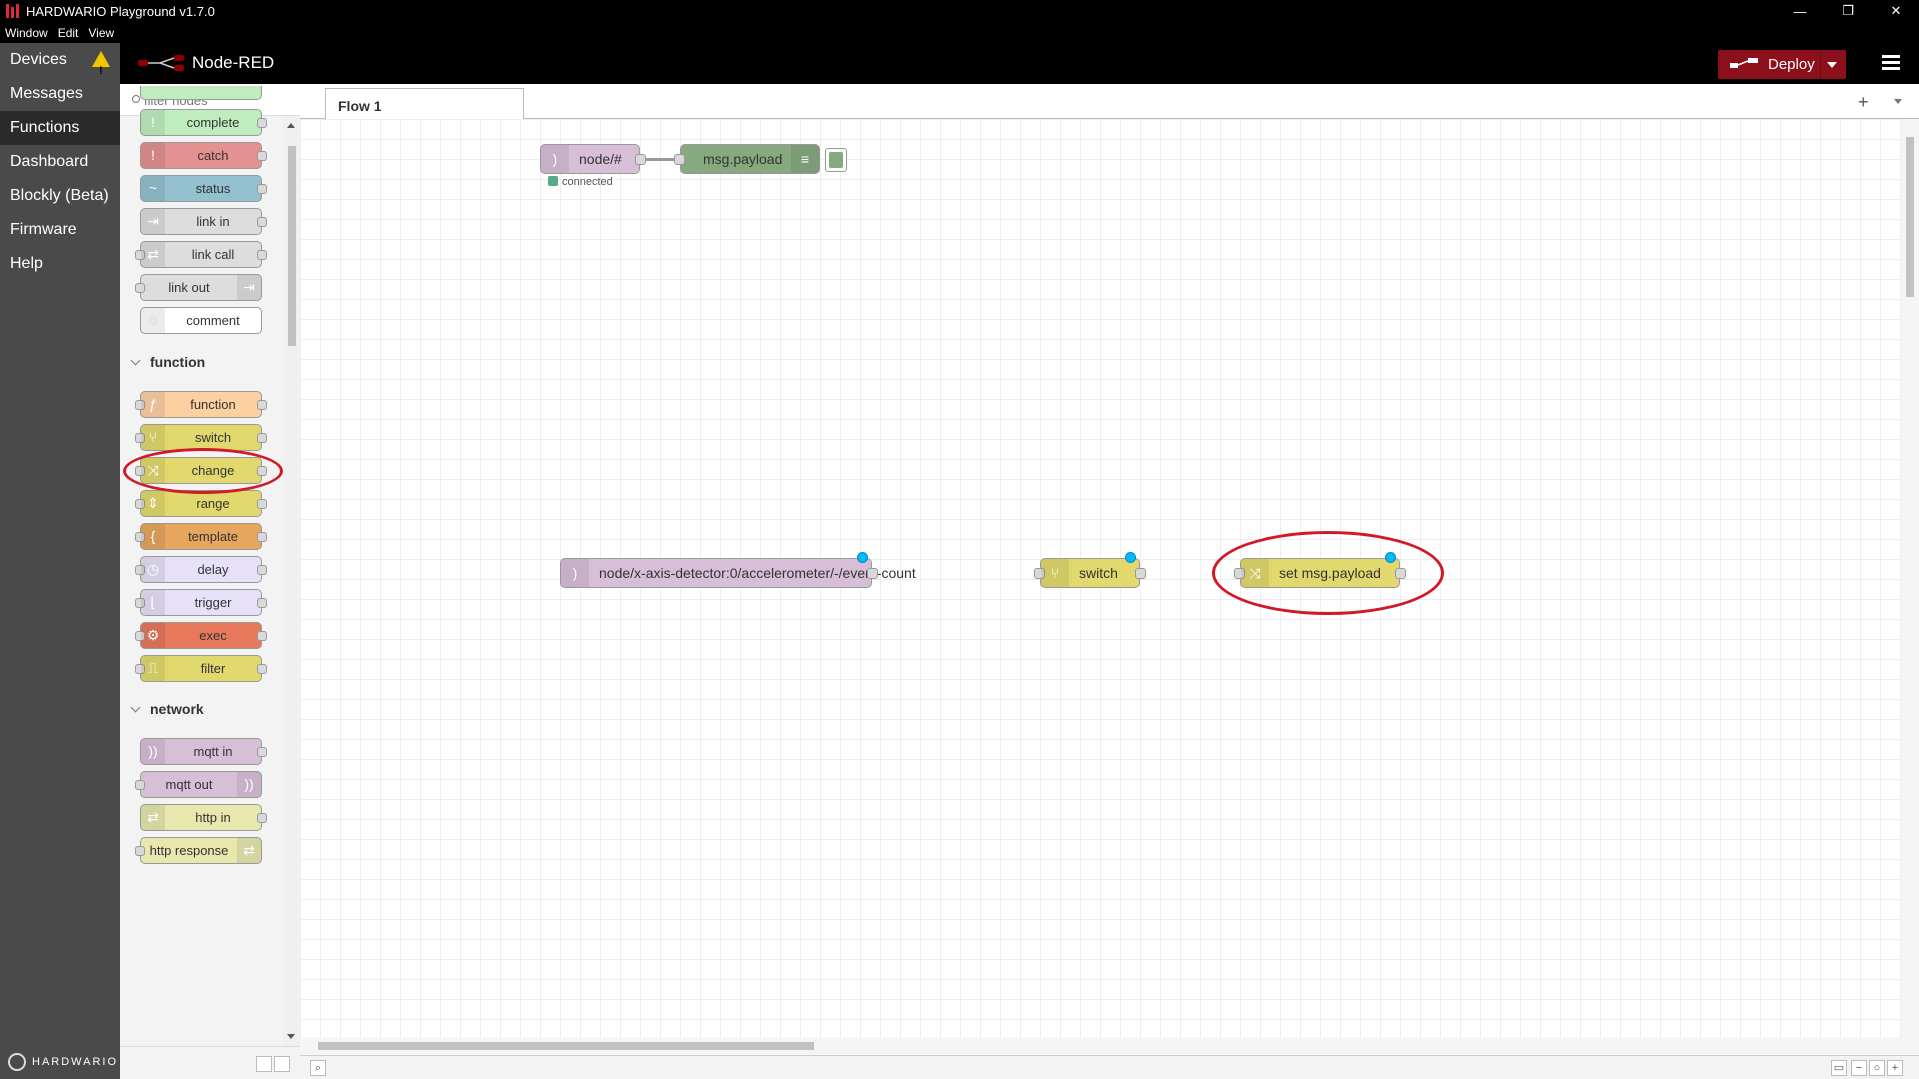  What do you see at coordinates (1019, 63) in the screenshot?
I see `node-red-header: Node-RED Deploy` at bounding box center [1019, 63].